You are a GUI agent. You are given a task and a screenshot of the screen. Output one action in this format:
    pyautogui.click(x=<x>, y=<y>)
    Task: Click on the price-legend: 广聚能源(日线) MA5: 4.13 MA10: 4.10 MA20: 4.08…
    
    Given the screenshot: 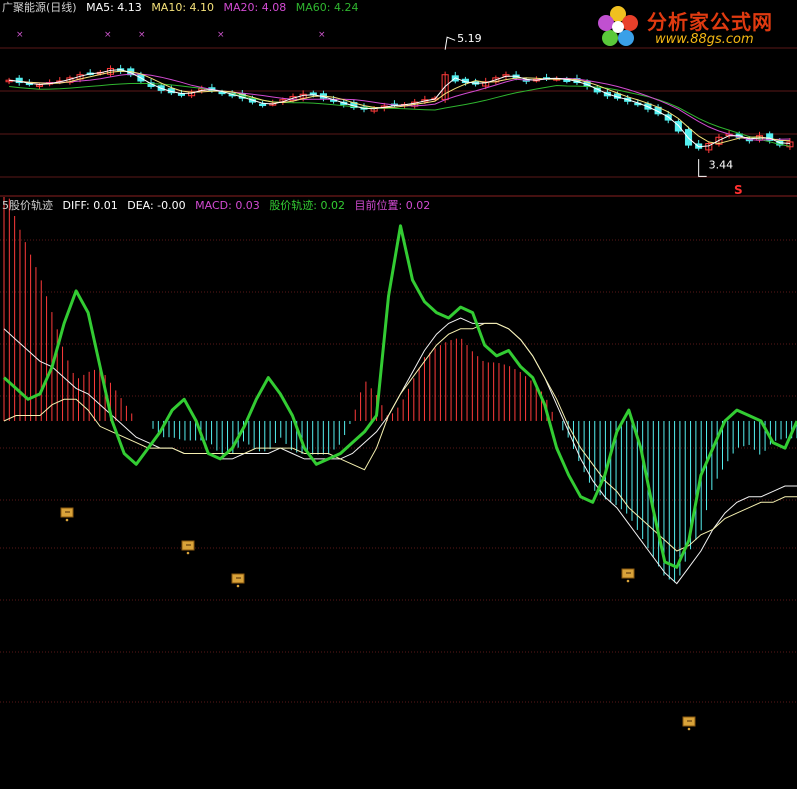 What is the action you would take?
    pyautogui.click(x=183, y=8)
    